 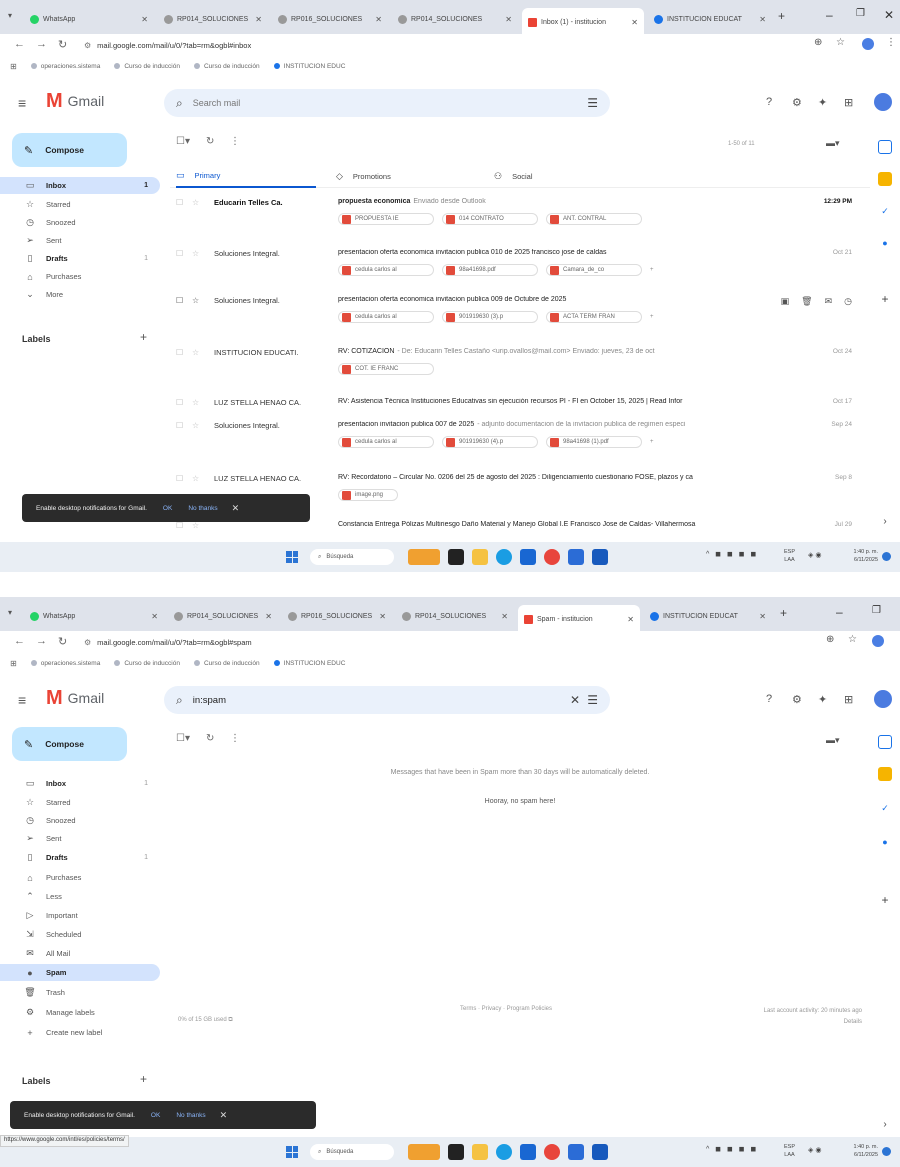 I want to click on keep-icon, so click(x=885, y=774).